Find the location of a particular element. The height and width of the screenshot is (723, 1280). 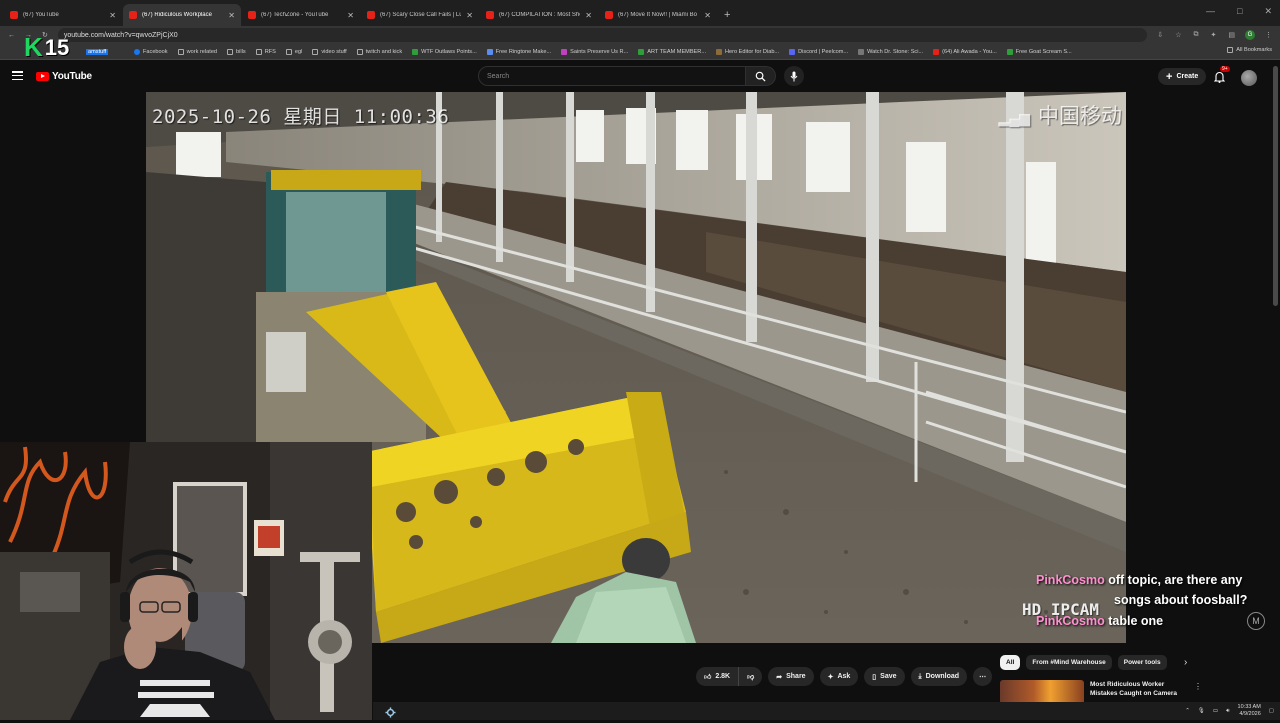

browser-tab: (67) Scary Close Call Fails | Luck ✕ is located at coordinates (420, 15).